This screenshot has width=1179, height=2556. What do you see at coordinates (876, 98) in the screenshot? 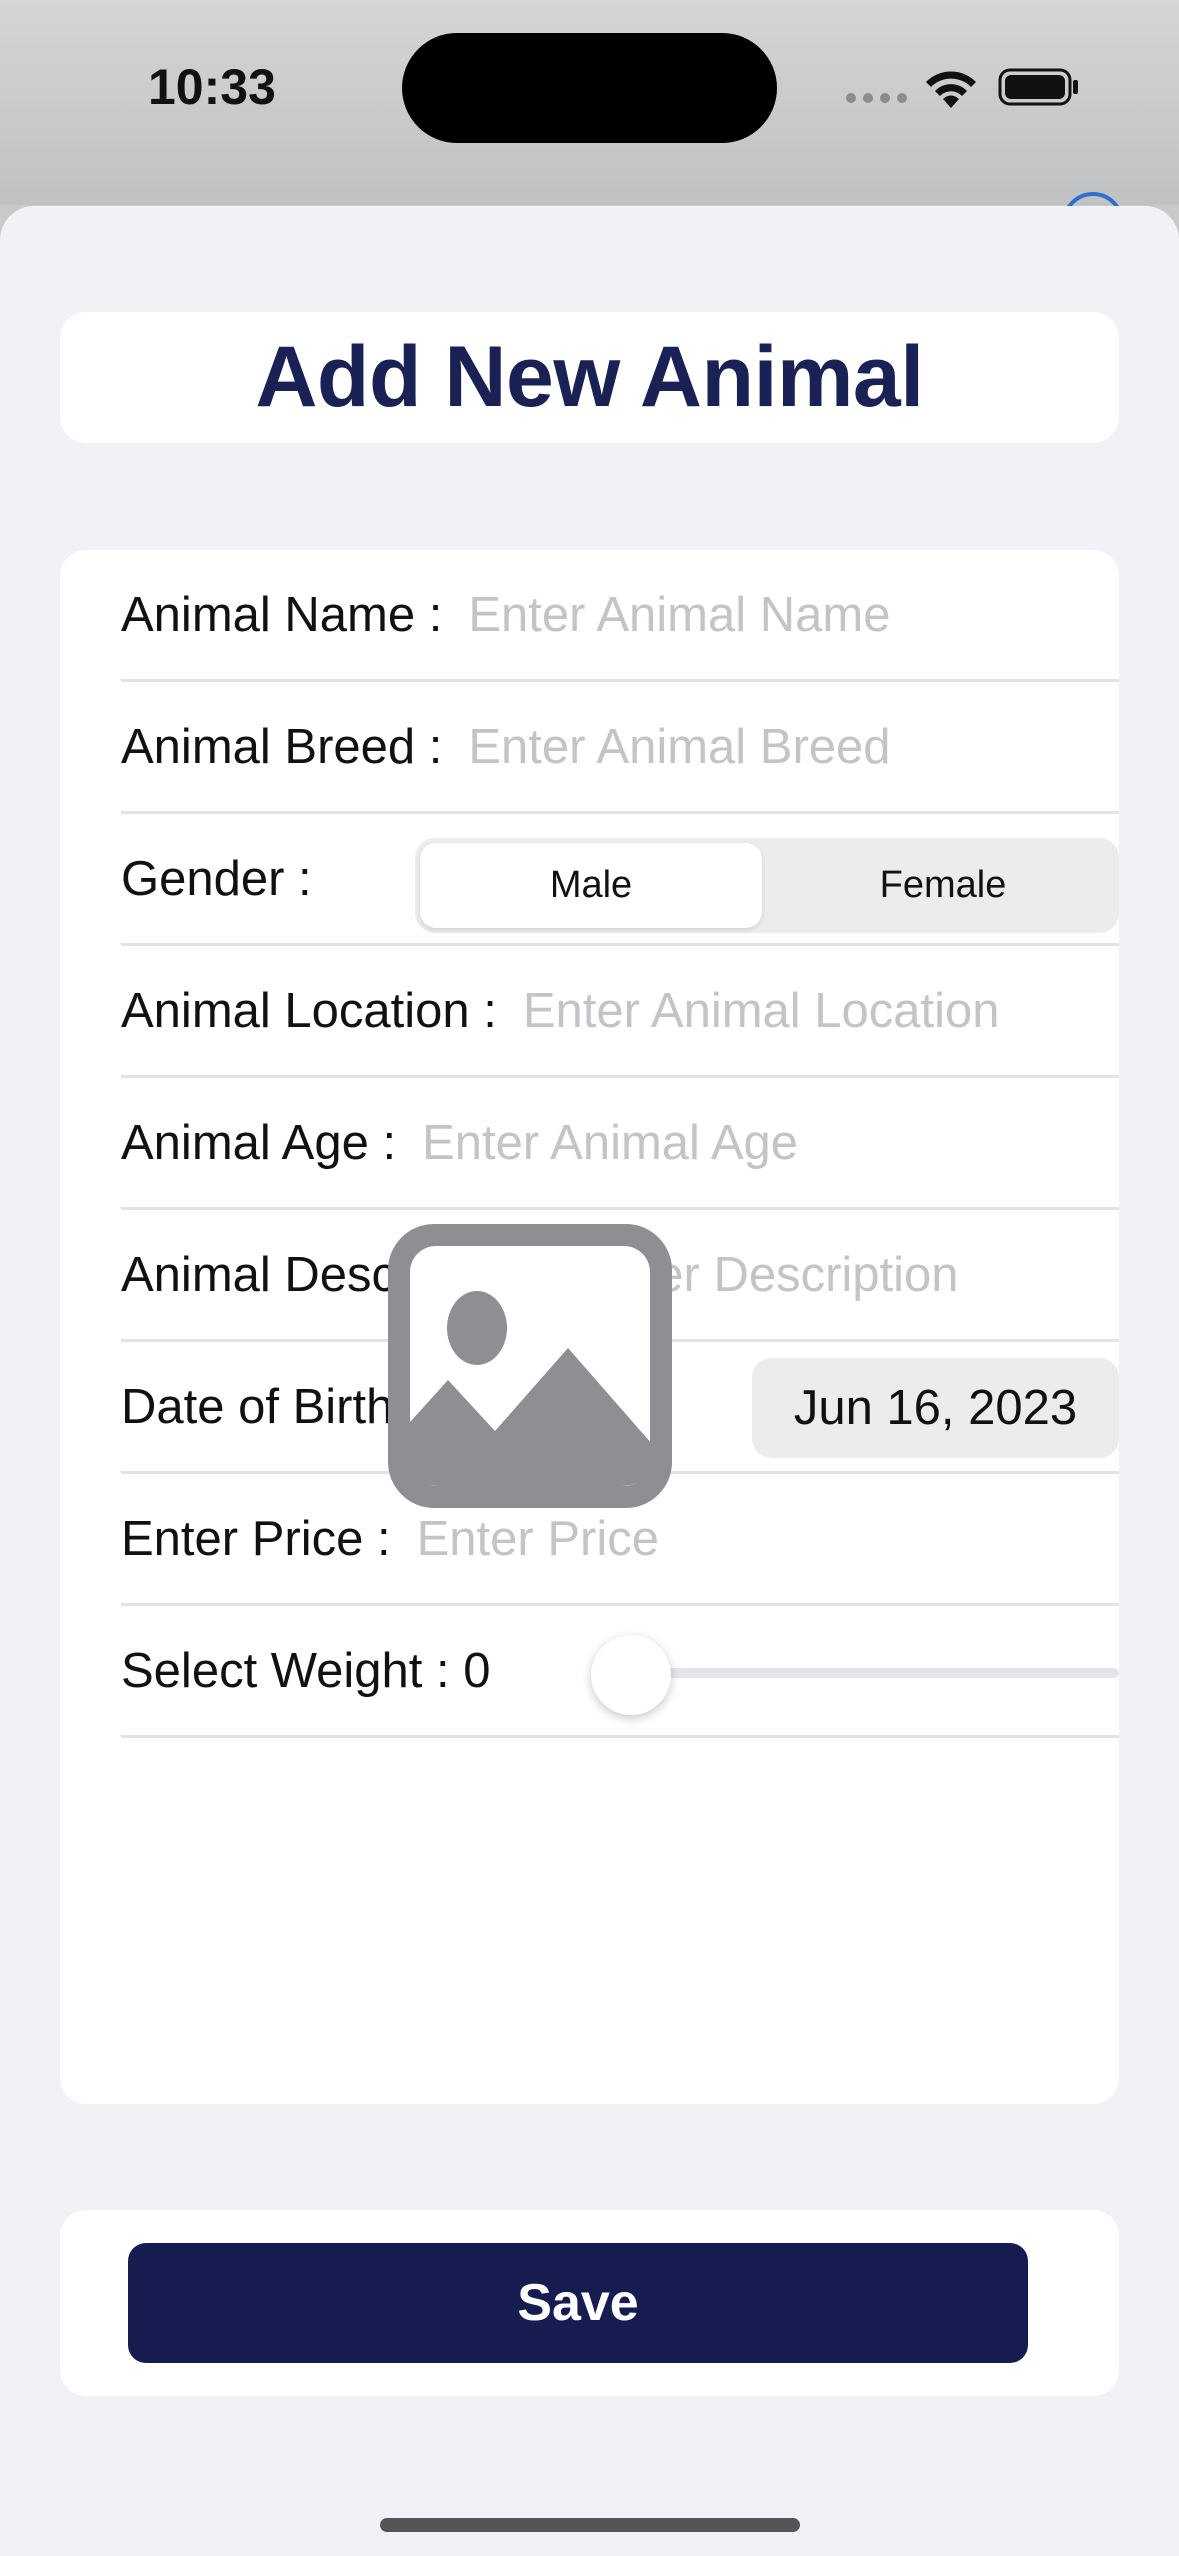
I see `signal-dots-icon` at bounding box center [876, 98].